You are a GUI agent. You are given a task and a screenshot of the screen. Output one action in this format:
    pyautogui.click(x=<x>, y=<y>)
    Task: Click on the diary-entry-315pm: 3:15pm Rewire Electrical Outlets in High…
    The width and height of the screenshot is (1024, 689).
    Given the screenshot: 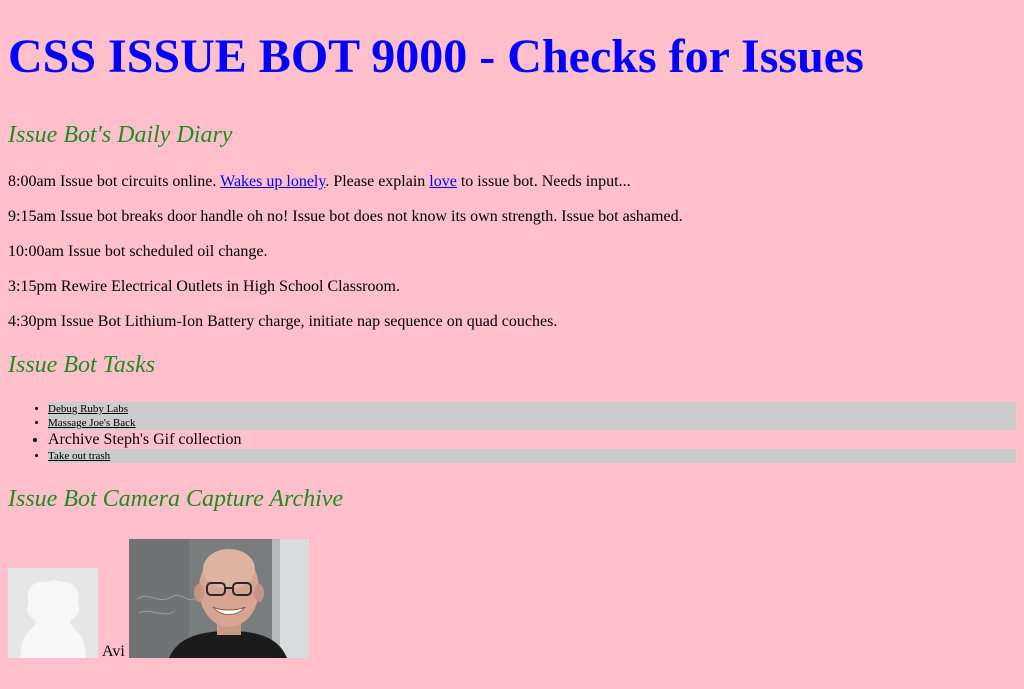 What is the action you would take?
    pyautogui.click(x=204, y=286)
    